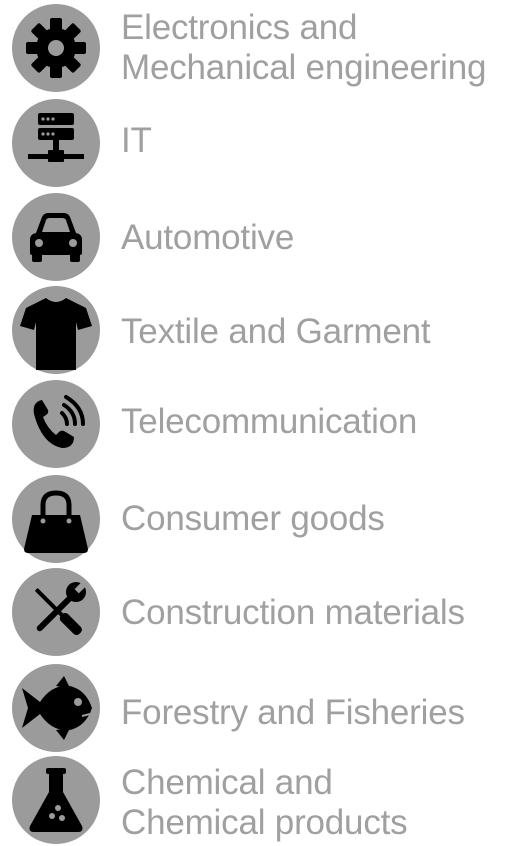 The height and width of the screenshot is (846, 521). Describe the element at coordinates (239, 27) in the screenshot. I see `sector-label-line: Electronics and` at that location.